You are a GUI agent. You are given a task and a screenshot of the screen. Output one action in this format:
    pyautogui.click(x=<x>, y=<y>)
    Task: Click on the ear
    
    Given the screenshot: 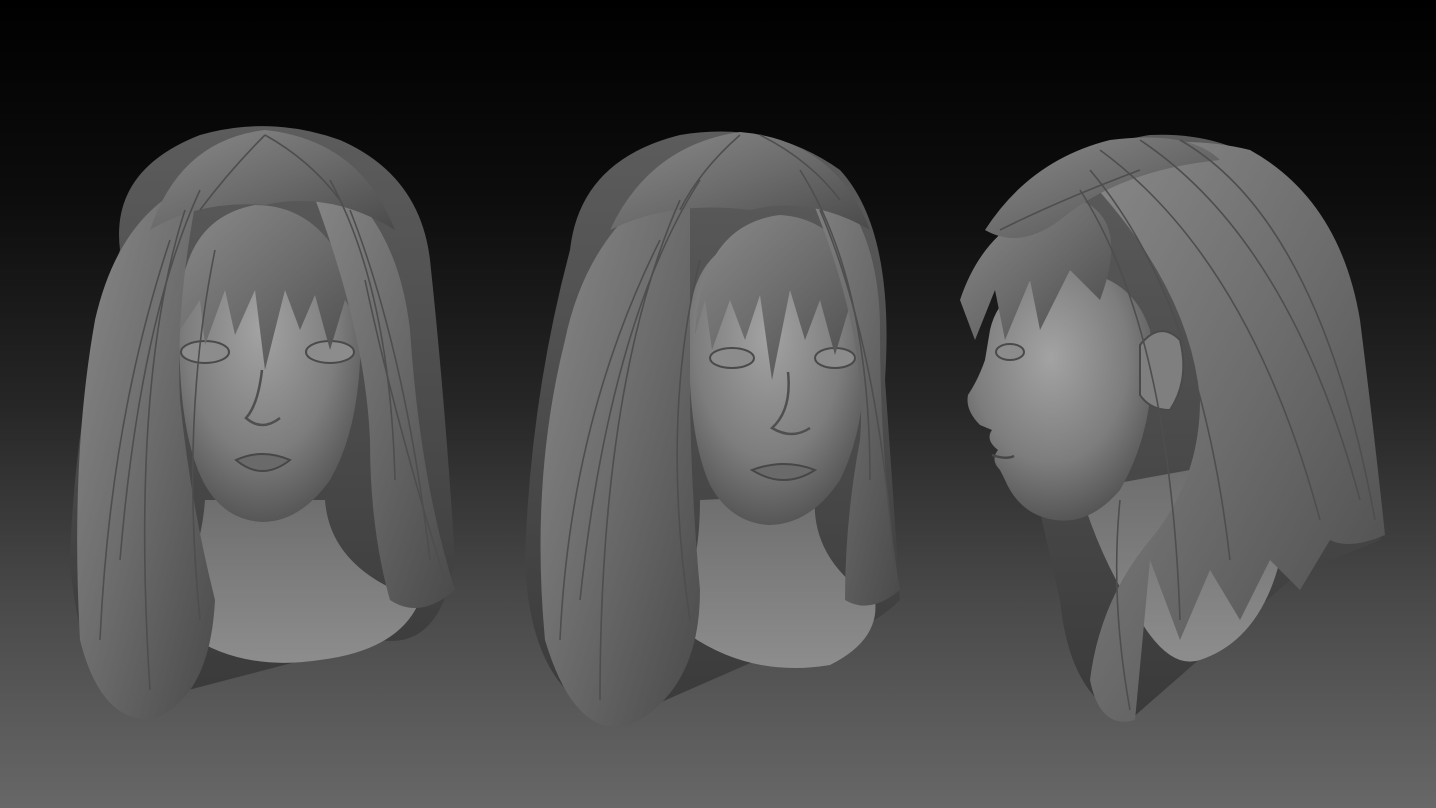 What is the action you would take?
    pyautogui.click(x=1162, y=371)
    